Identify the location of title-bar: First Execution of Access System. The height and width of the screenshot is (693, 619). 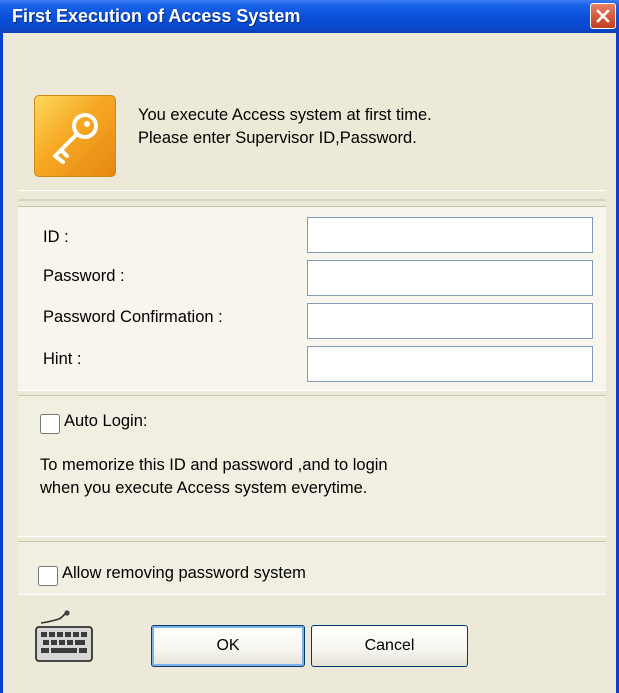
(309, 16).